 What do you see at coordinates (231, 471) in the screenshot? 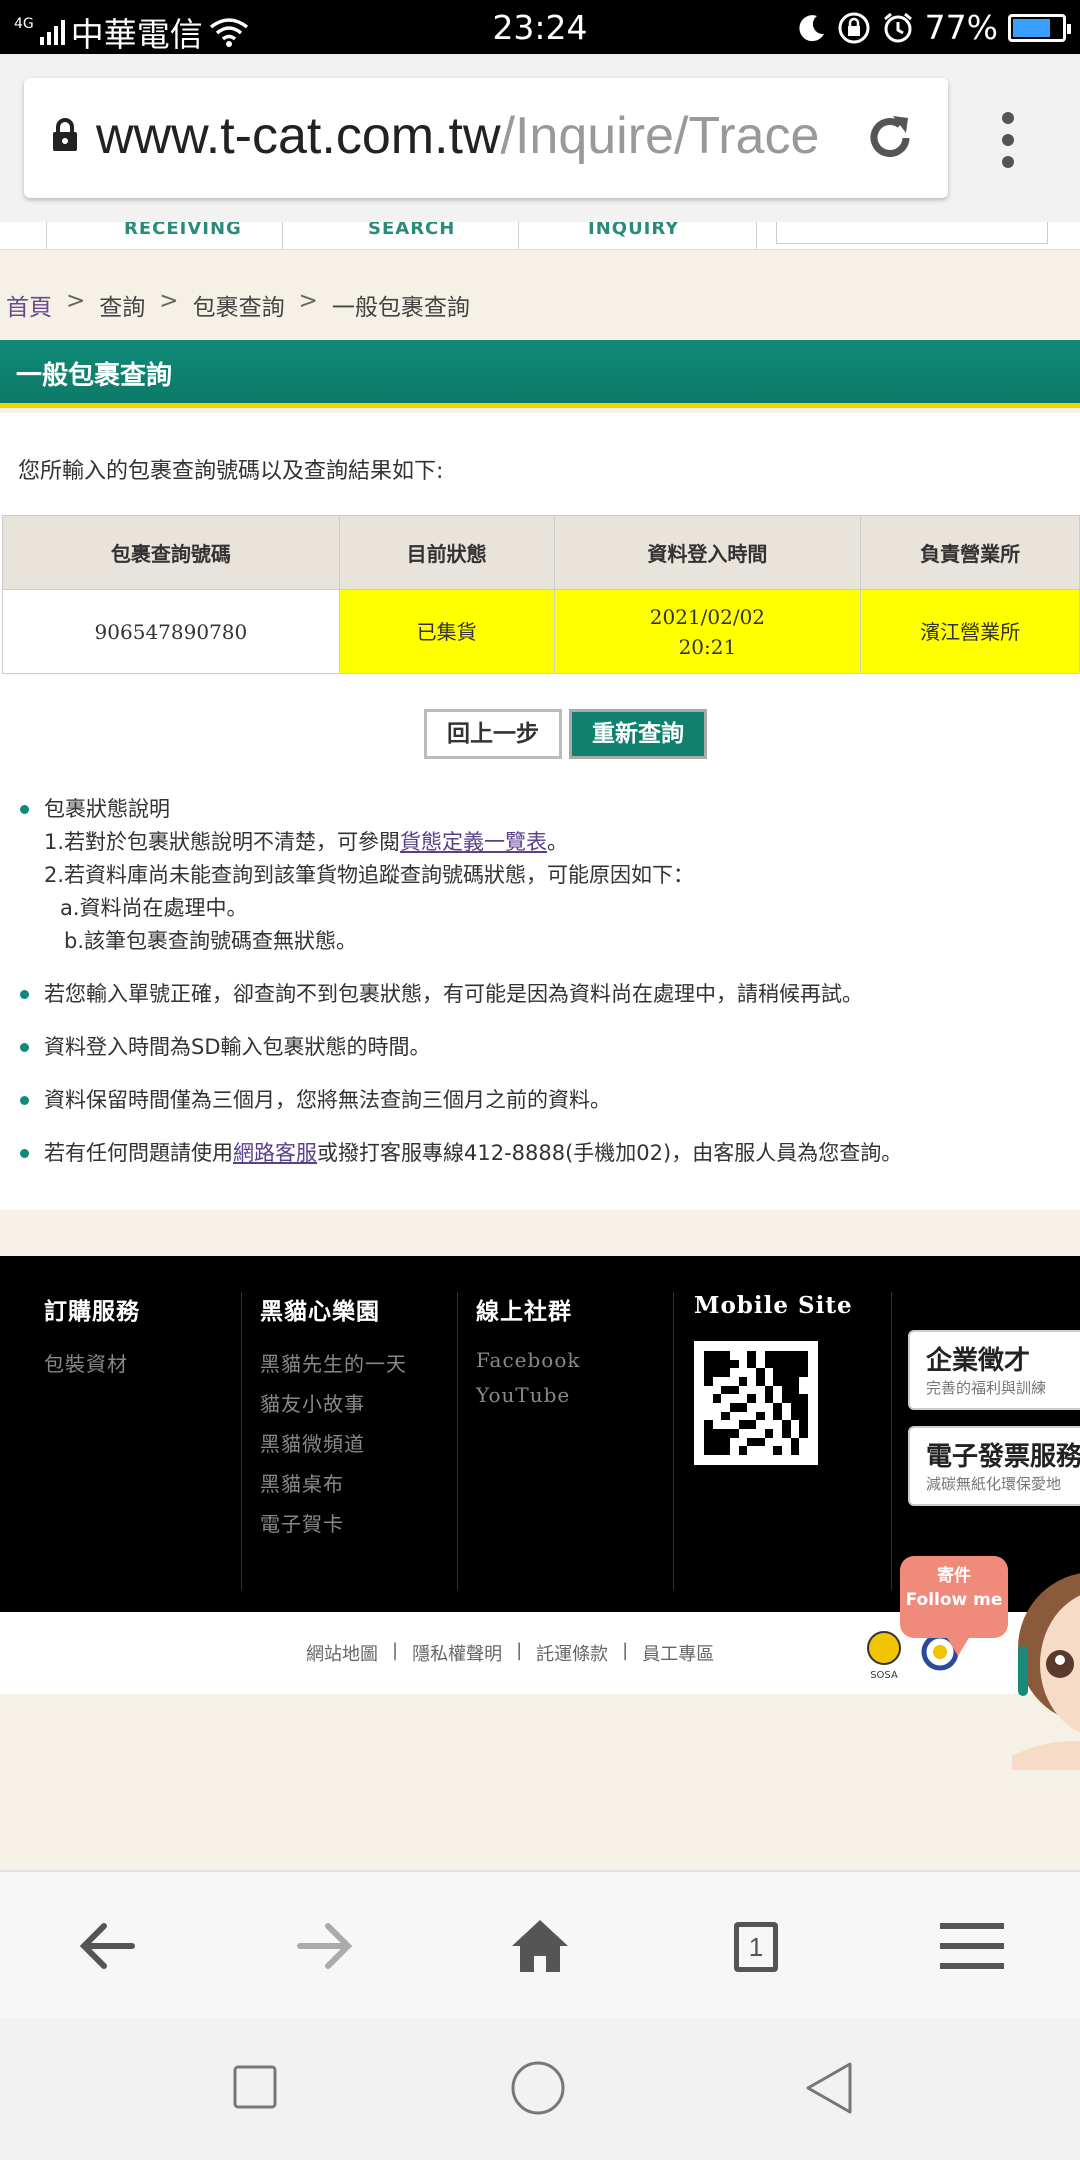
I see `intro-text: 您所輸入的包裹查詢號碼以及查詢結果如下:` at bounding box center [231, 471].